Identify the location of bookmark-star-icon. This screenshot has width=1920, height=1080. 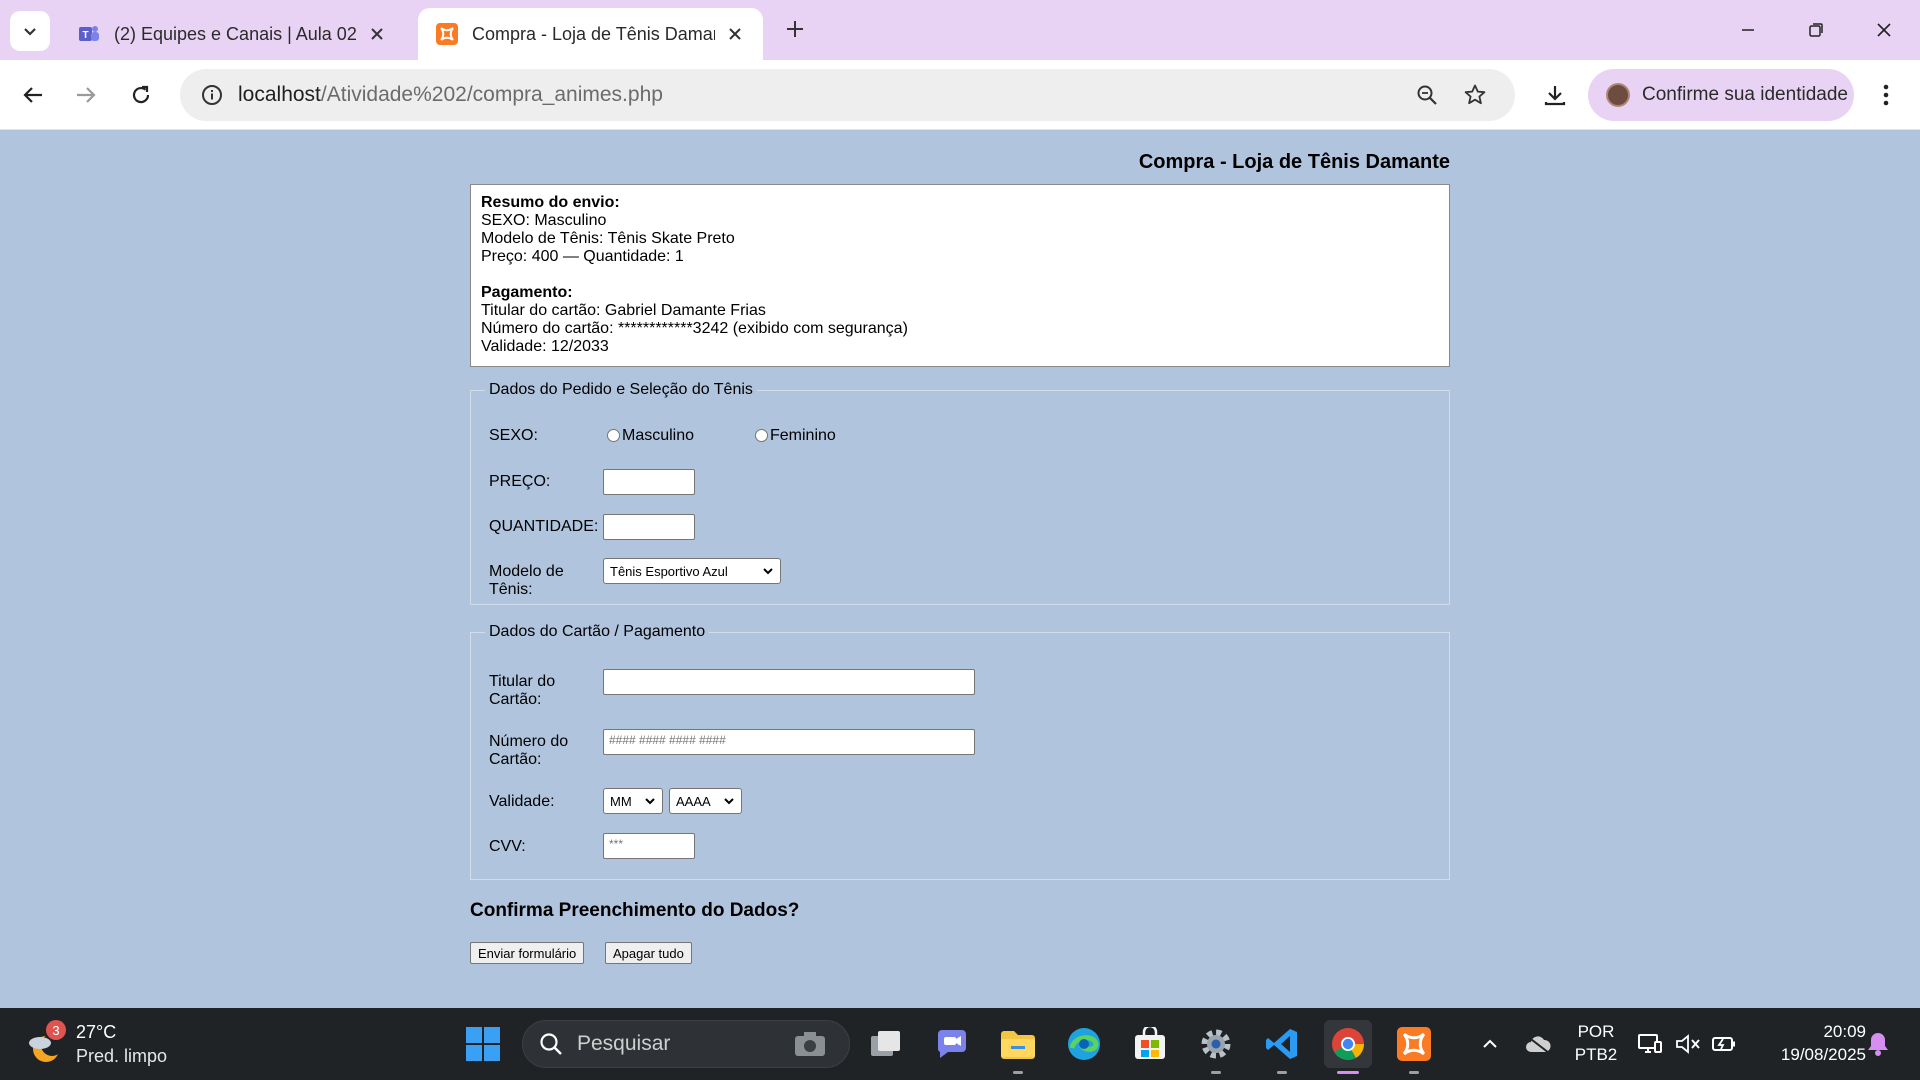
(1475, 95).